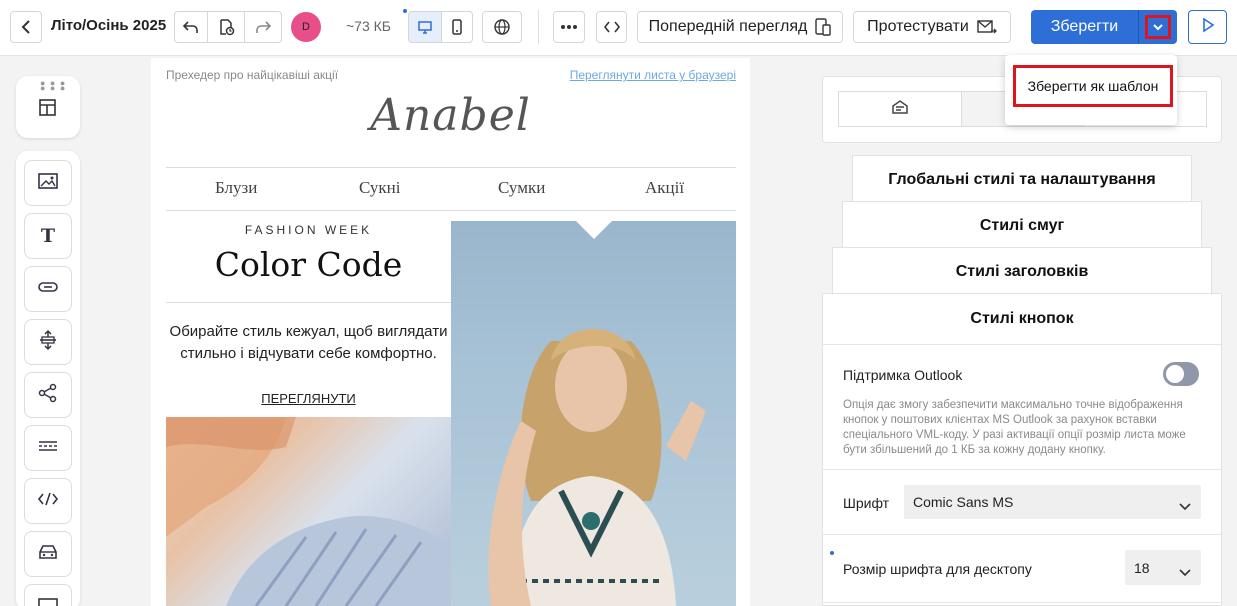 The height and width of the screenshot is (606, 1237). I want to click on block-tools: T, so click(48, 378).